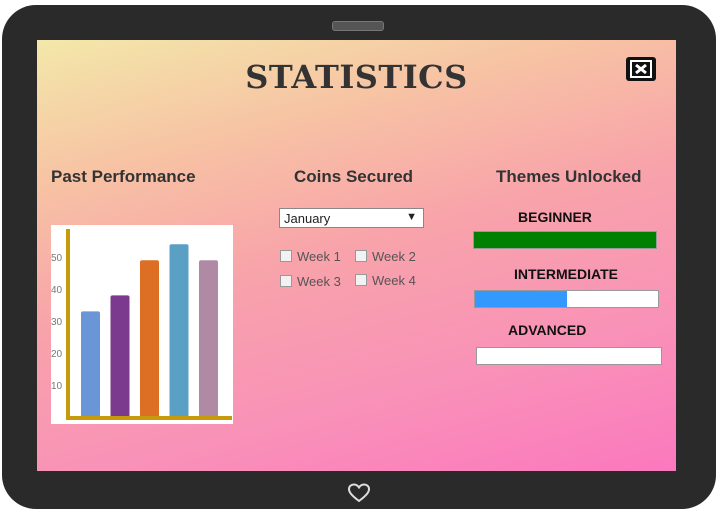 This screenshot has width=718, height=511. I want to click on past-performance-heading: Past Performance, so click(123, 176).